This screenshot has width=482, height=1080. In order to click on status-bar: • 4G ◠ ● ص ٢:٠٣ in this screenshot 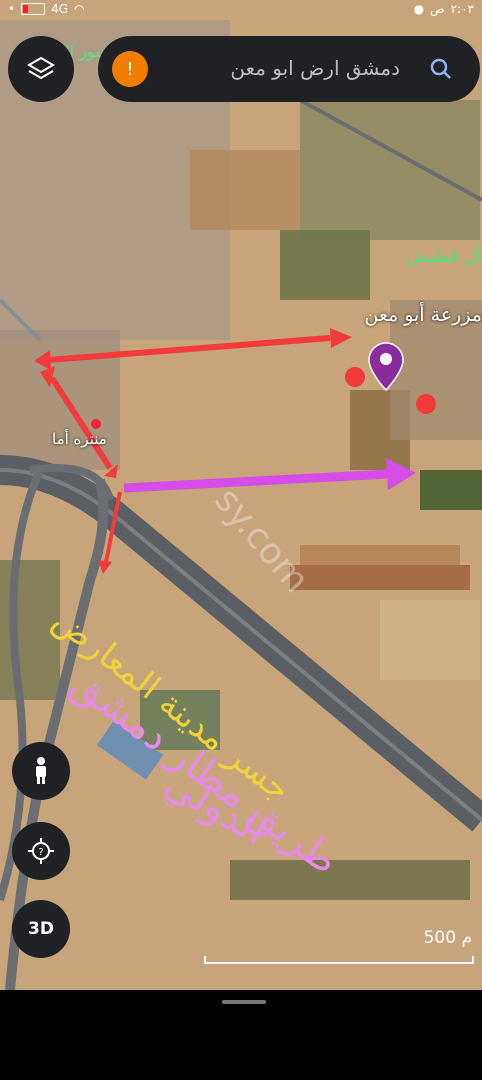, I will do `click(241, 11)`.